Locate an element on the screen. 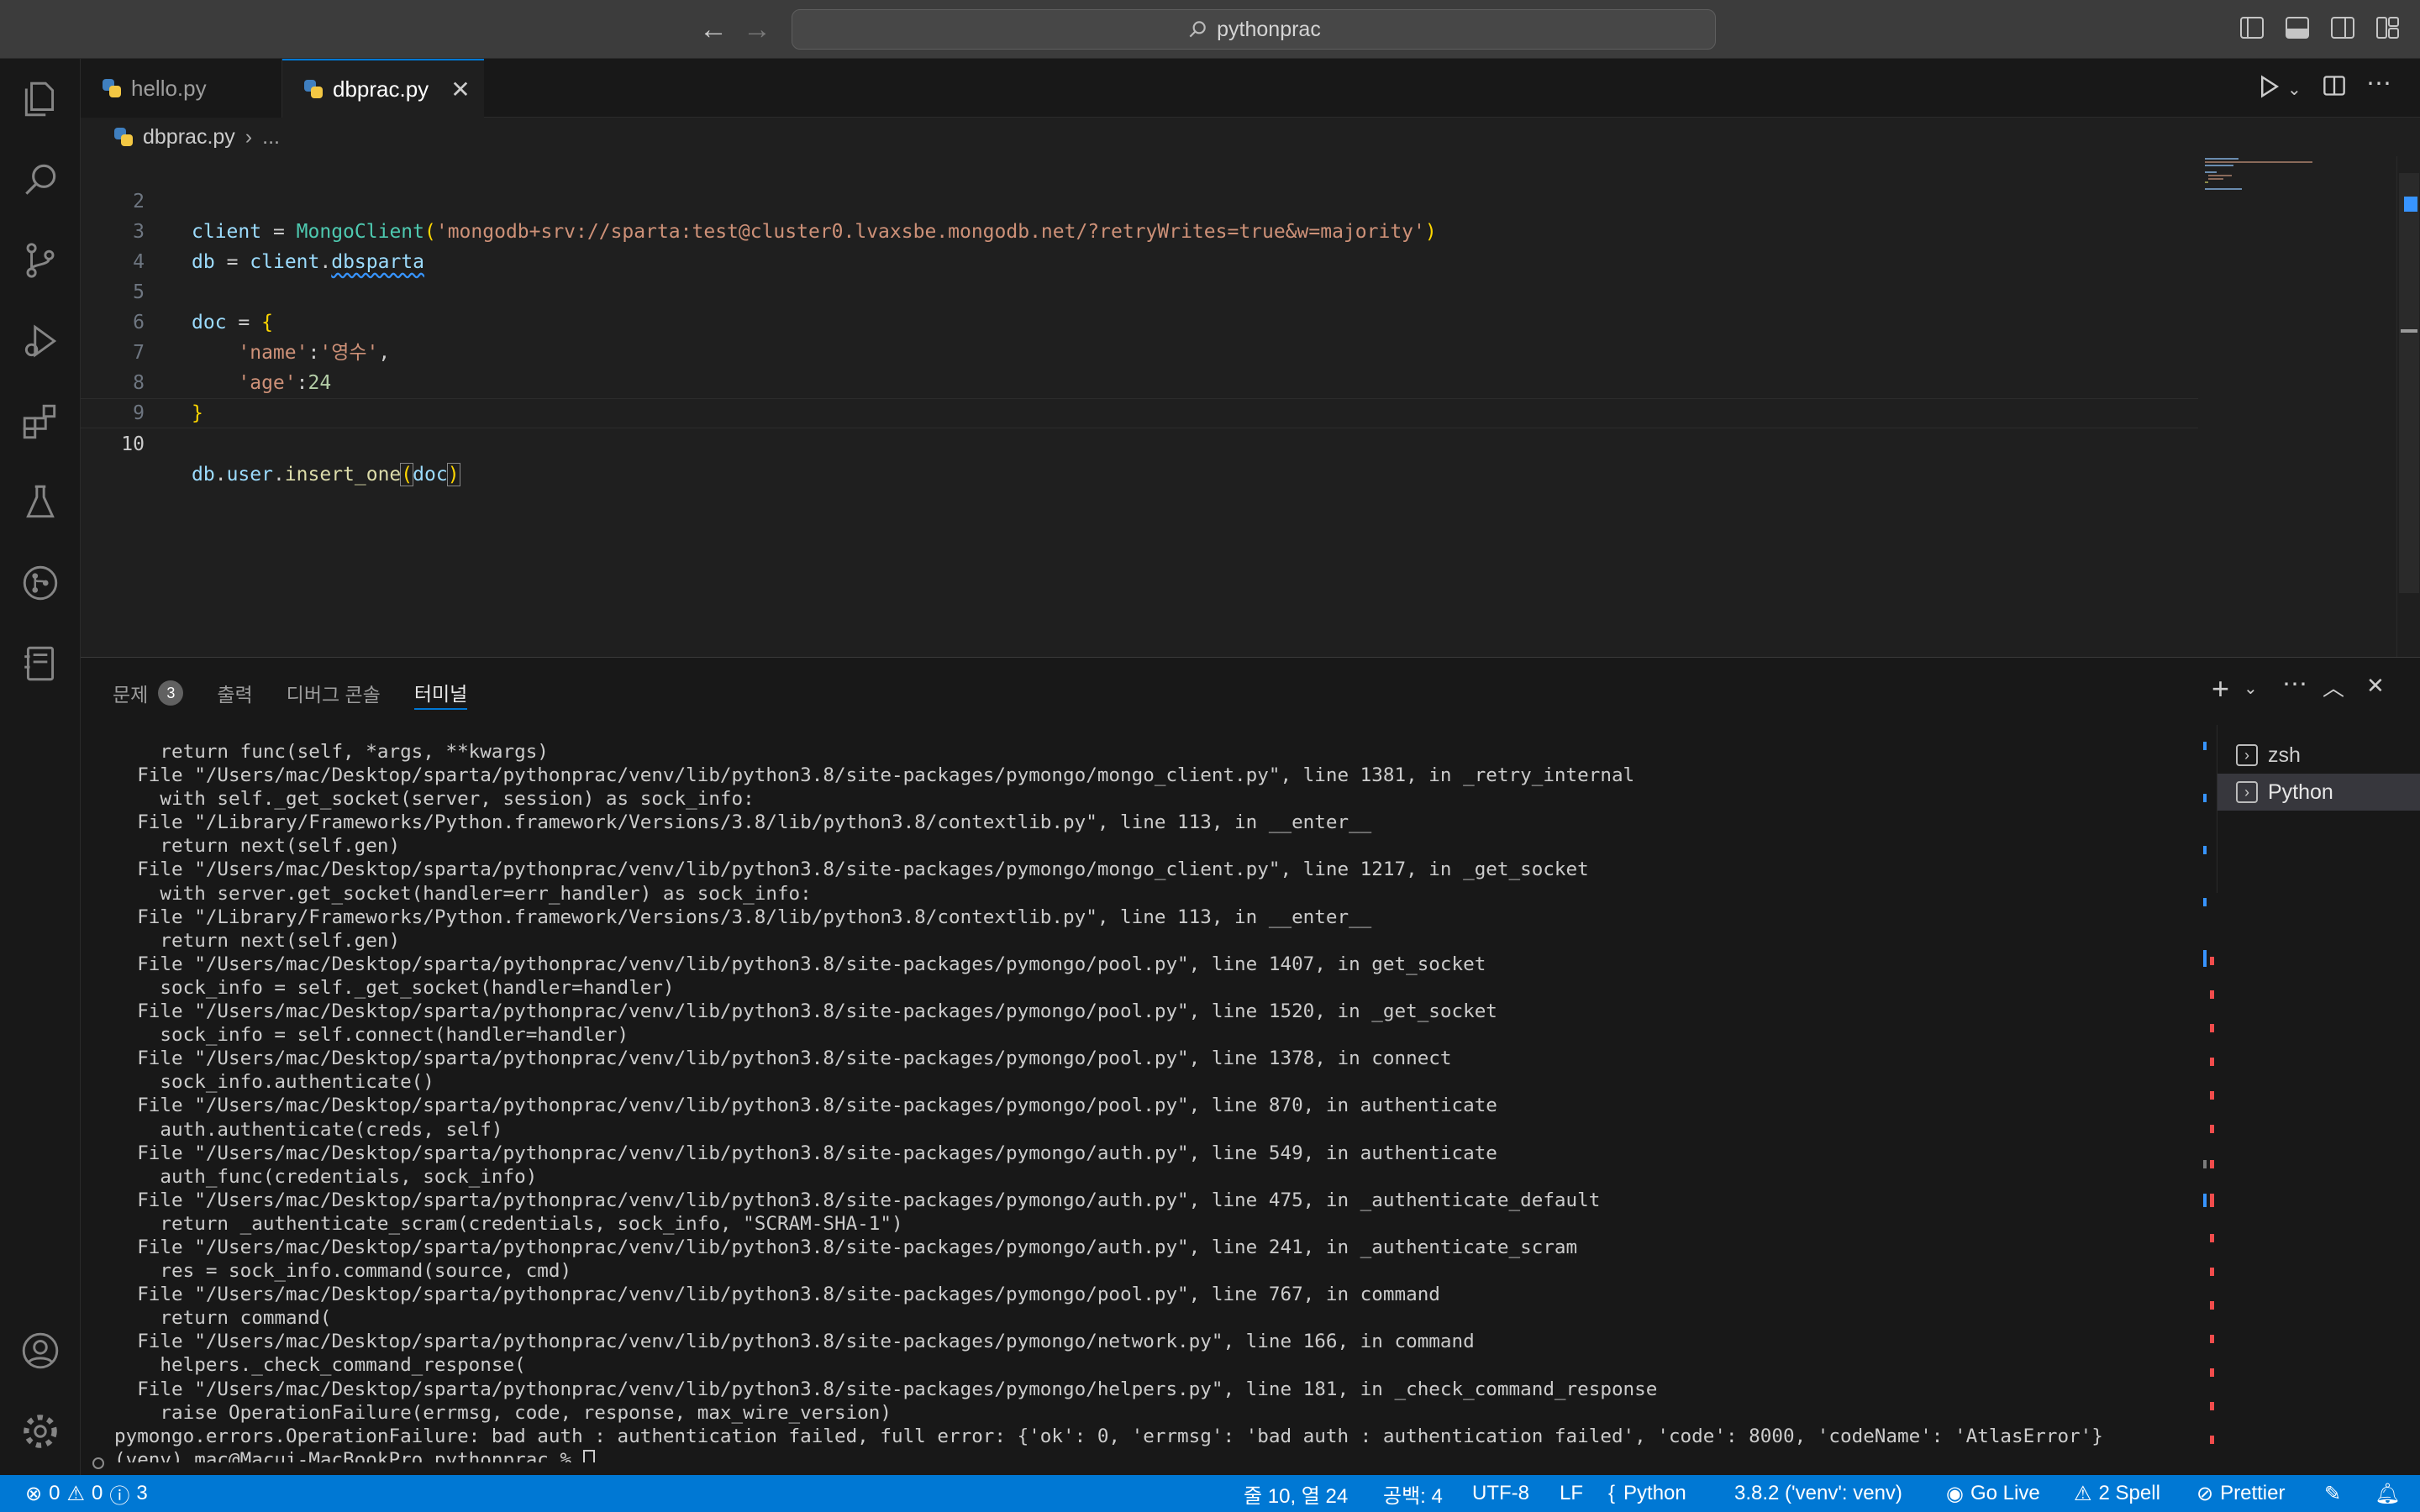  prettier-label: Prettier is located at coordinates (2253, 1493).